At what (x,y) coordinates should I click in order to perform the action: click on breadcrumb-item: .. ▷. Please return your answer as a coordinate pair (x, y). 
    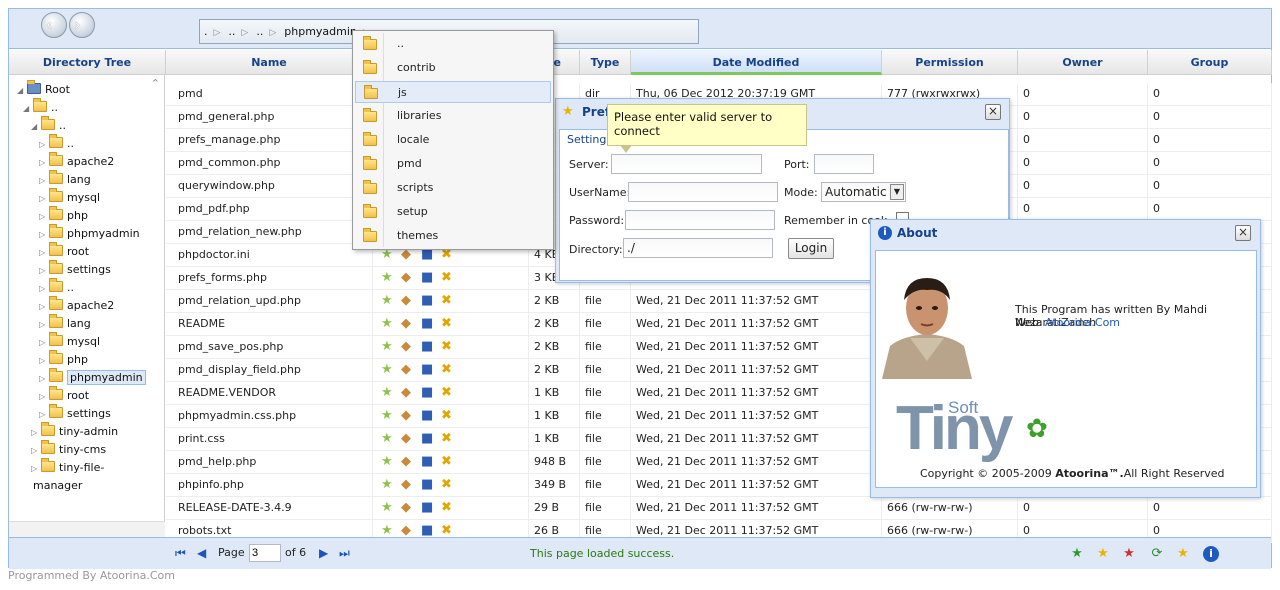
    Looking at the image, I should click on (266, 31).